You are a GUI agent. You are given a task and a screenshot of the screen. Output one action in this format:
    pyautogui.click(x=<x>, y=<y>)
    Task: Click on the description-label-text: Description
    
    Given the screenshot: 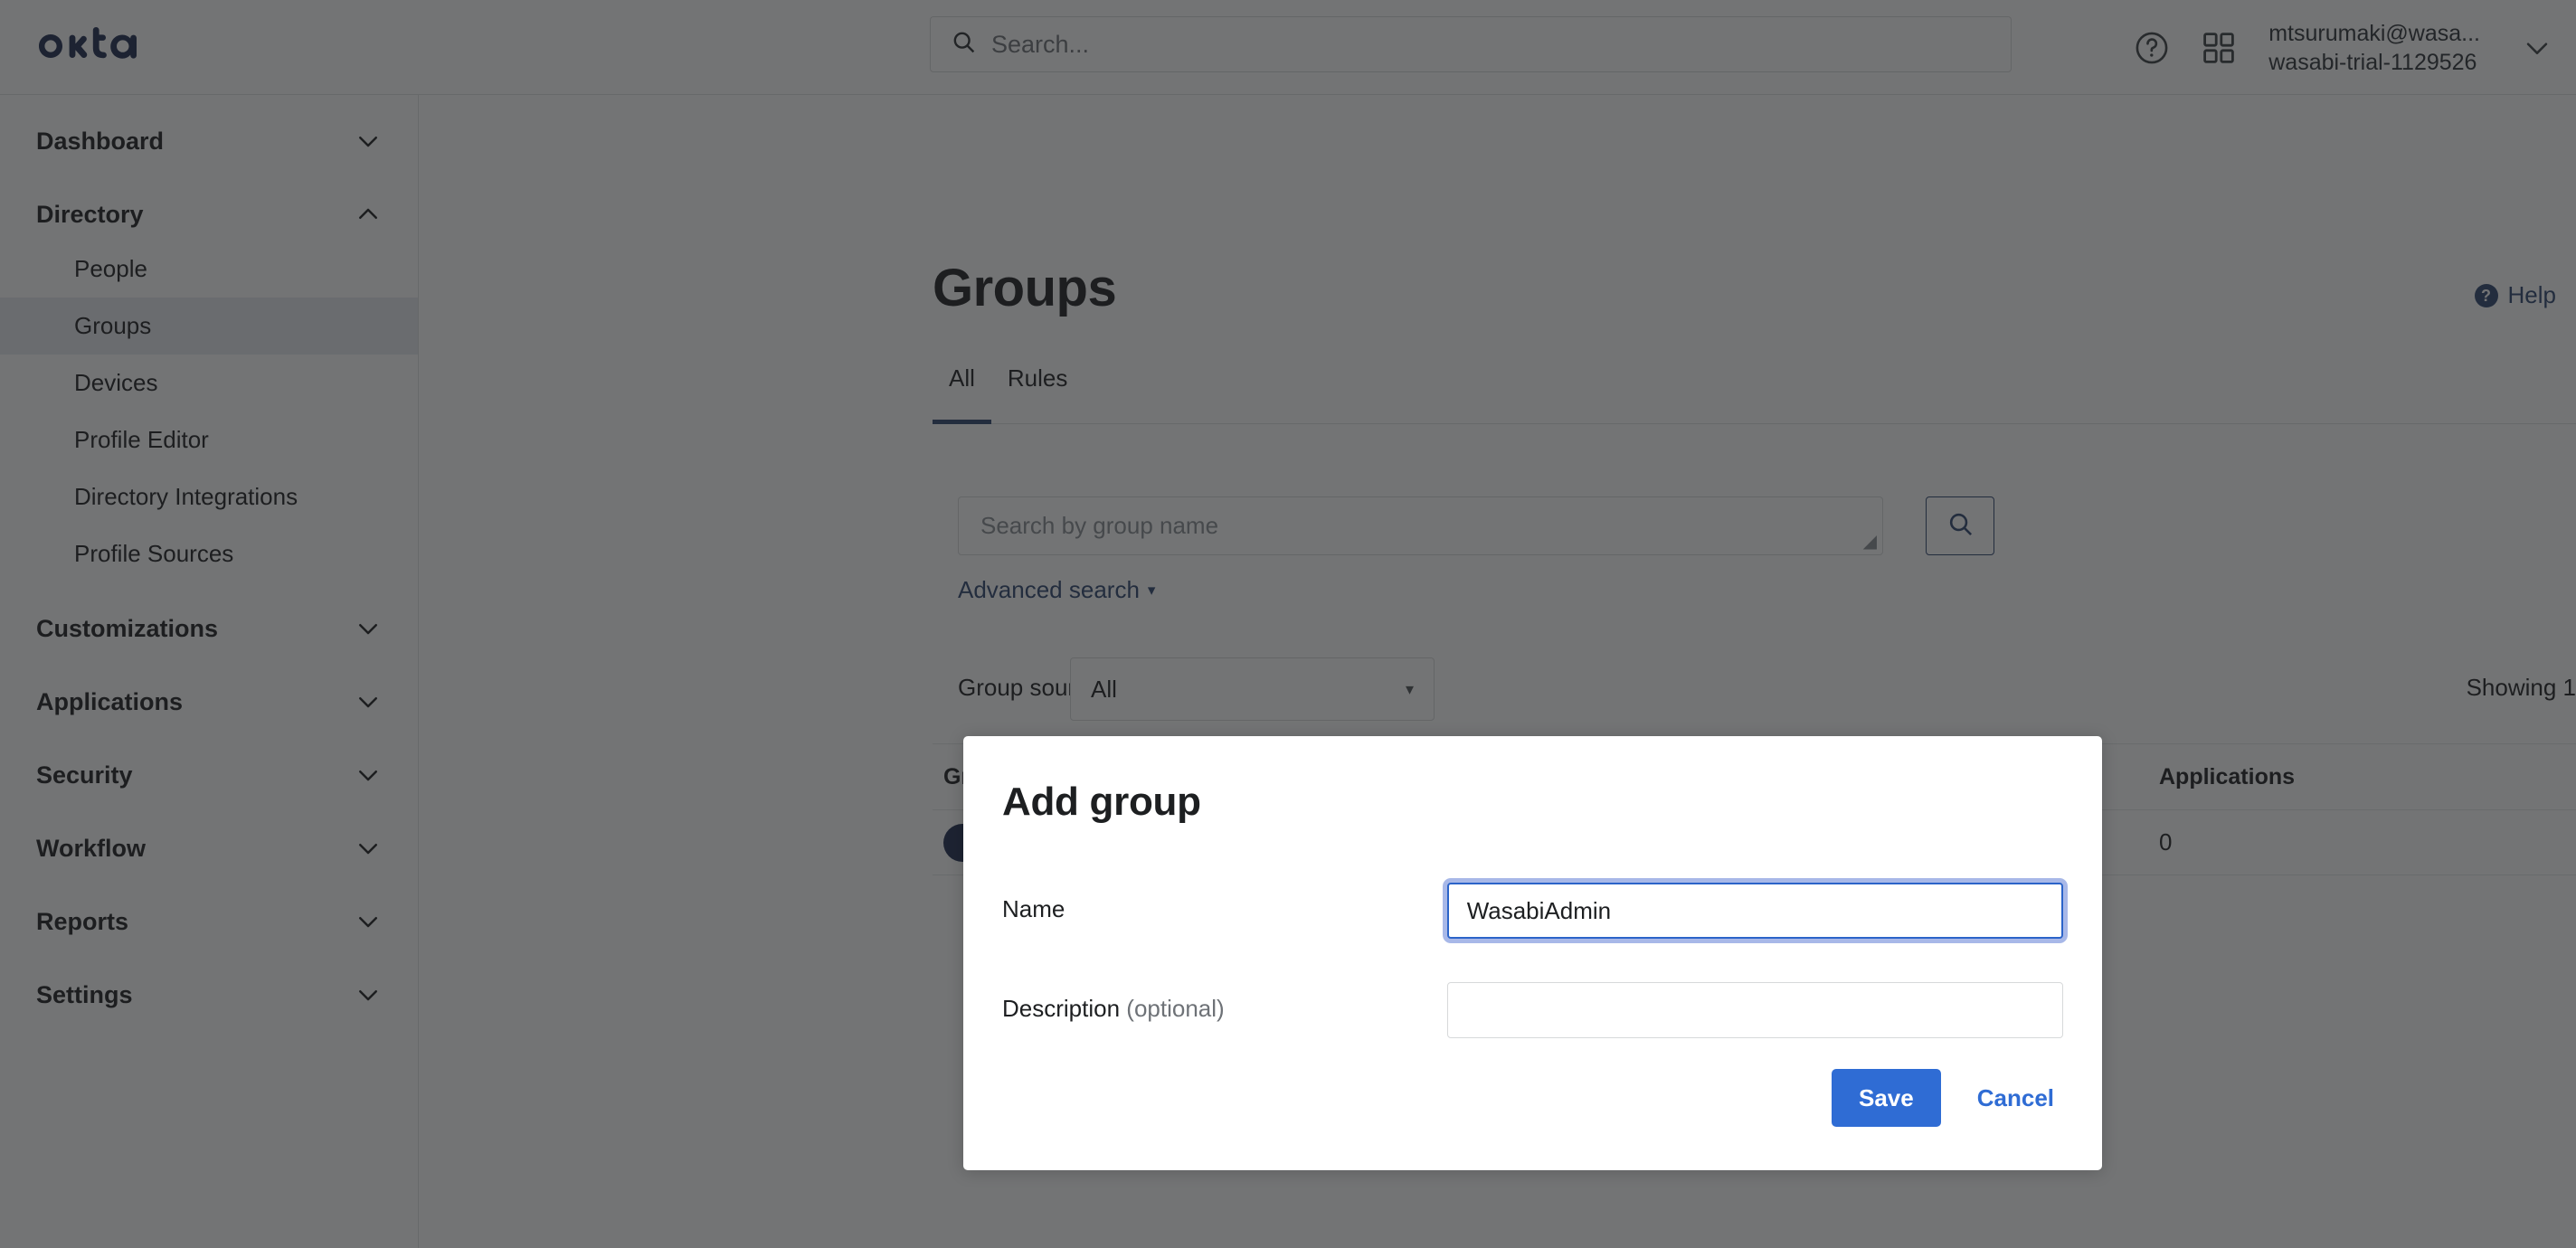 What is the action you would take?
    pyautogui.click(x=1065, y=1008)
    